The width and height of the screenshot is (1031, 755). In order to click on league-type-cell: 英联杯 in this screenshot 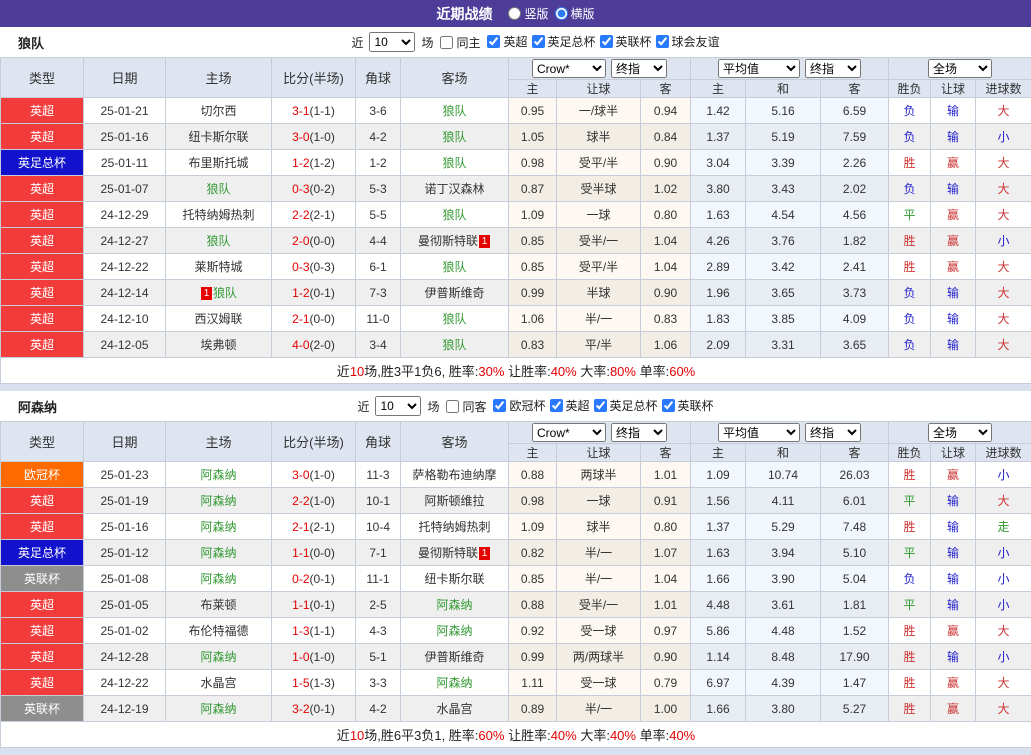, I will do `click(42, 709)`.